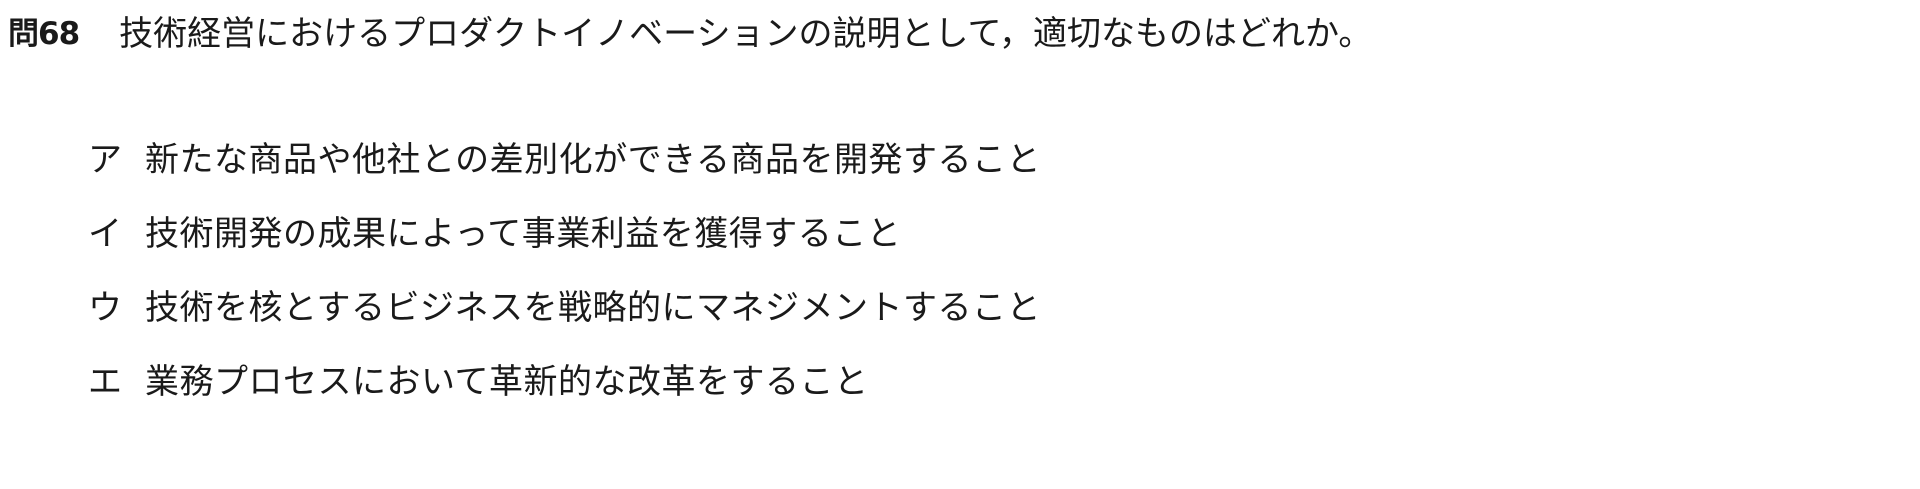 This screenshot has height=489, width=1920. What do you see at coordinates (507, 381) in the screenshot?
I see `option-text: 業務プロセスにおいて革新的な改革をすること` at bounding box center [507, 381].